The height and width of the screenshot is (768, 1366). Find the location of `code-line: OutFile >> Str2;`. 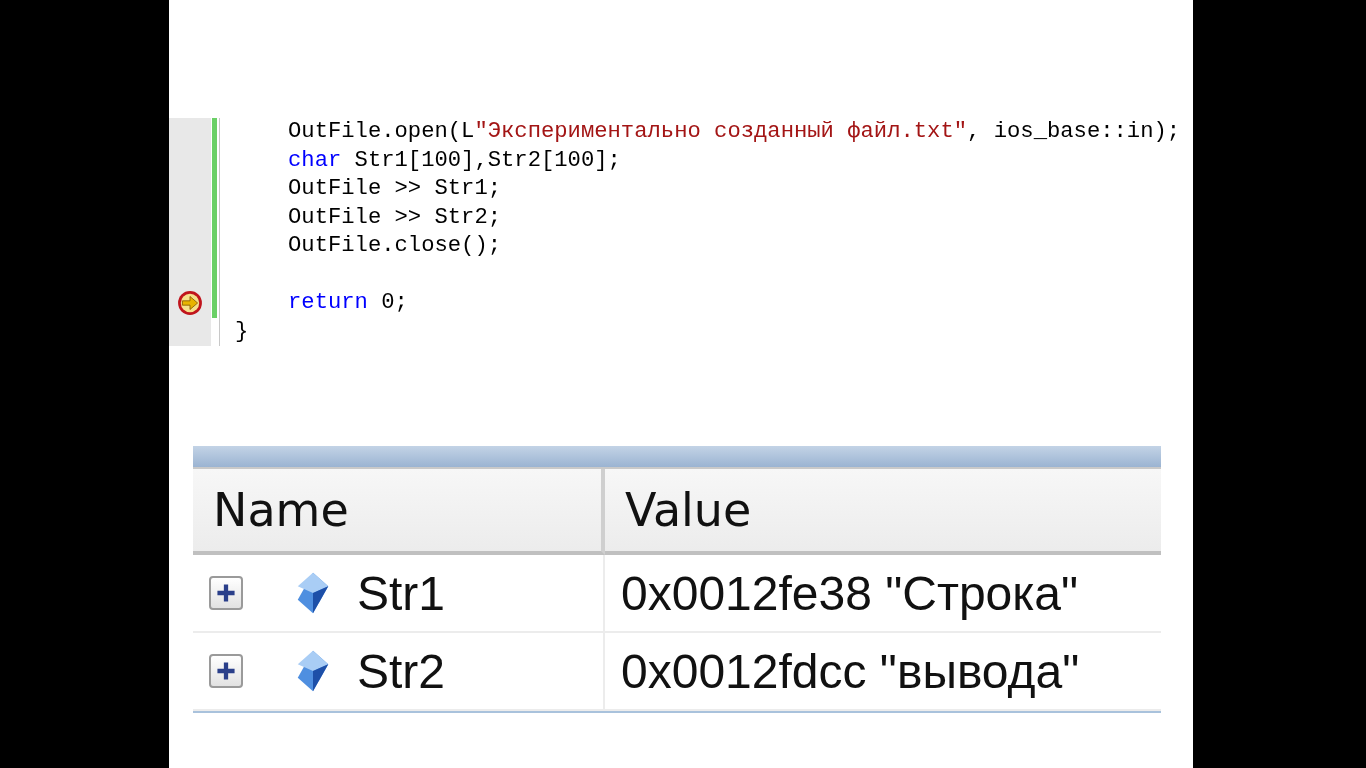

code-line: OutFile >> Str2; is located at coordinates (395, 217).